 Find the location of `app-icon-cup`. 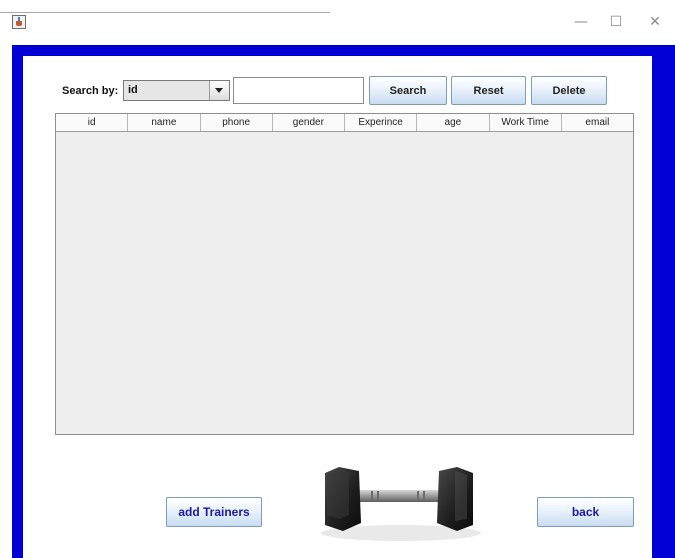

app-icon-cup is located at coordinates (19, 23).